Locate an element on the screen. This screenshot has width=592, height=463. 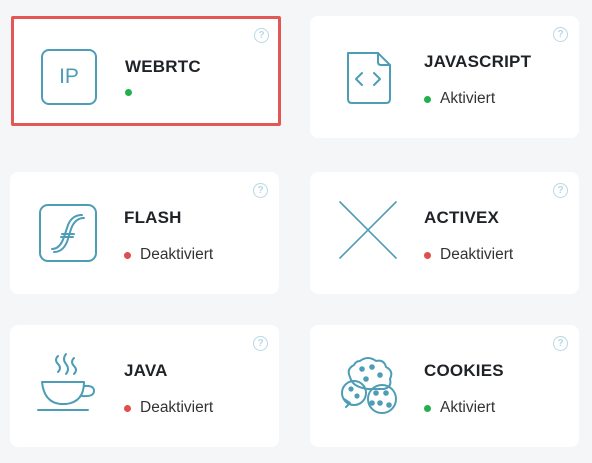
activex-cross-icon is located at coordinates (368, 230).